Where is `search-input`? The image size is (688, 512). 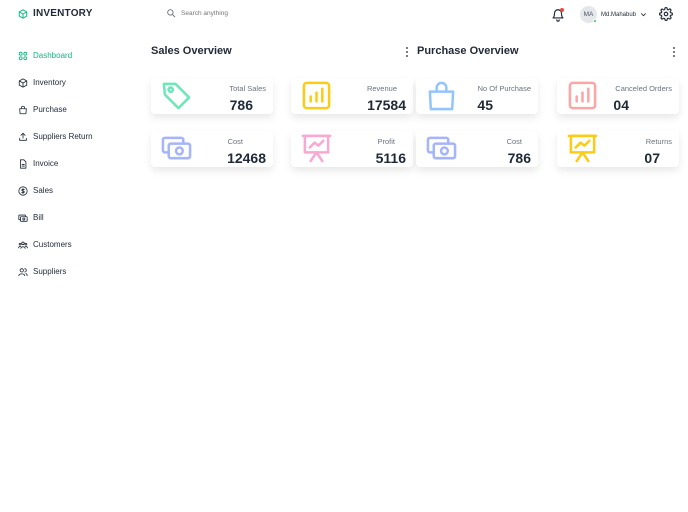
search-input is located at coordinates (236, 13).